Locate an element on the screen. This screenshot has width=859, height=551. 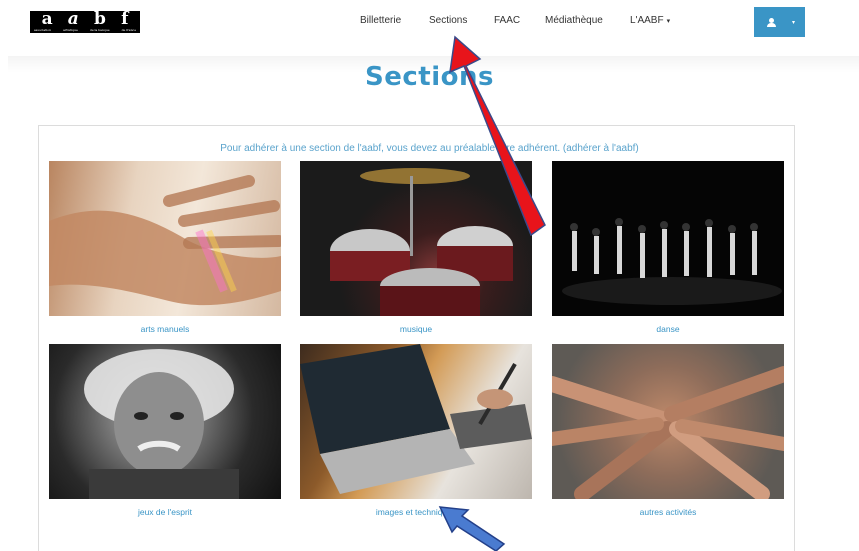
nav-laabf-dropdown: L'AABF ▾ is located at coordinates (650, 21).